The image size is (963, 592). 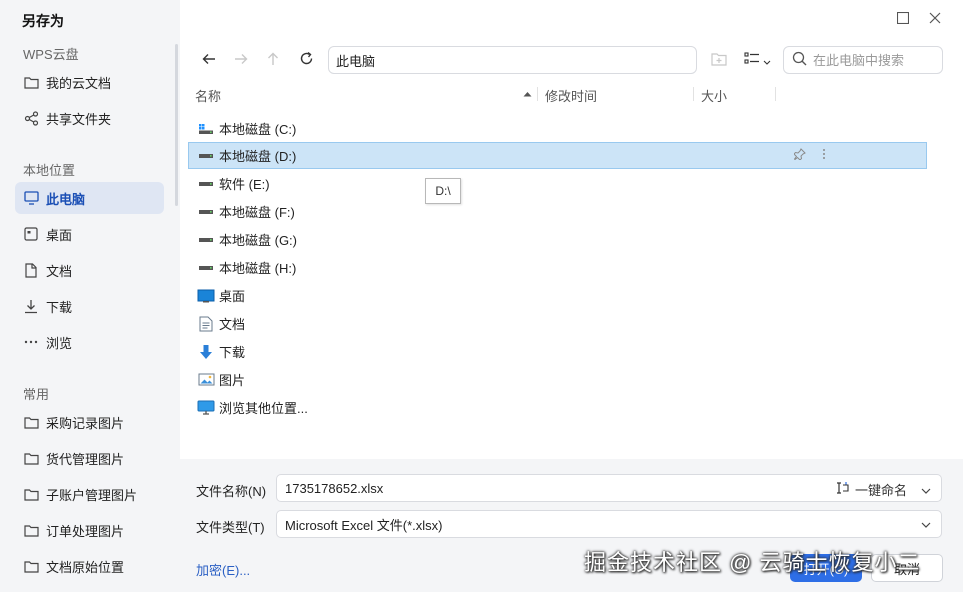 What do you see at coordinates (873, 60) in the screenshot?
I see `search-input` at bounding box center [873, 60].